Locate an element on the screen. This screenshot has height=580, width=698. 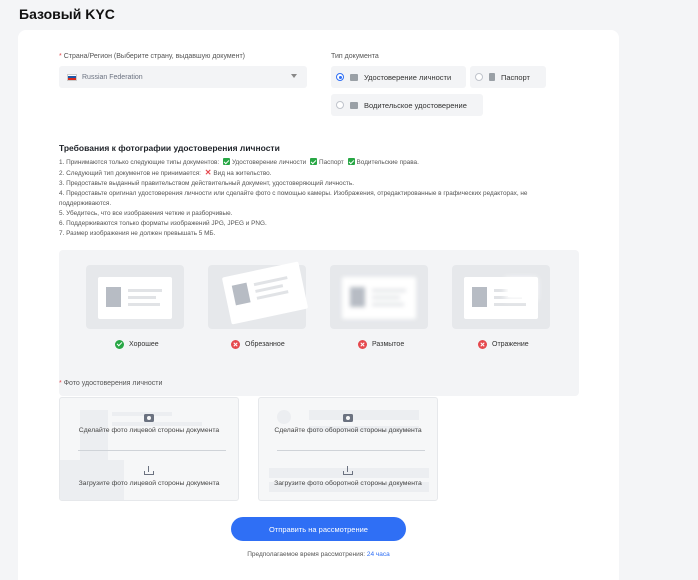
country-select: Russian Federation is located at coordinates (183, 77).